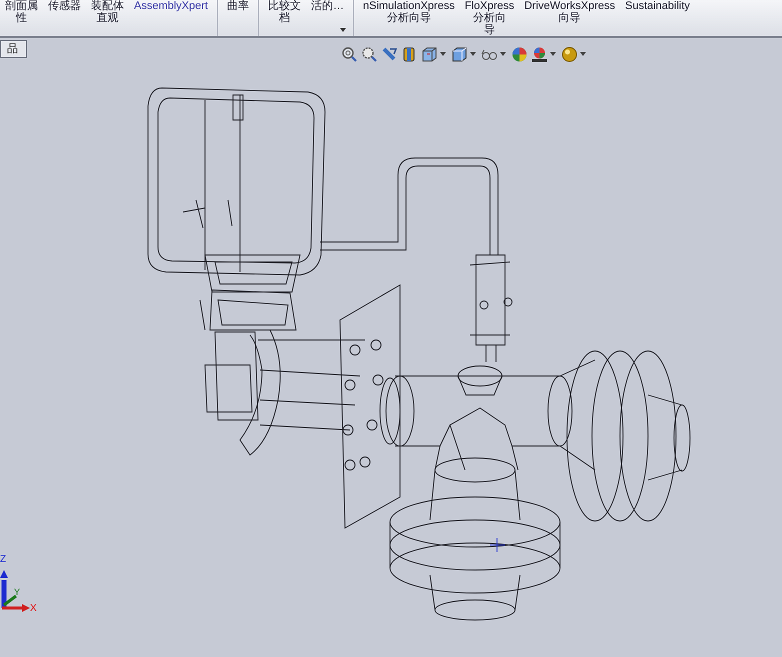 The width and height of the screenshot is (782, 657). I want to click on document-tab: 品, so click(13, 49).